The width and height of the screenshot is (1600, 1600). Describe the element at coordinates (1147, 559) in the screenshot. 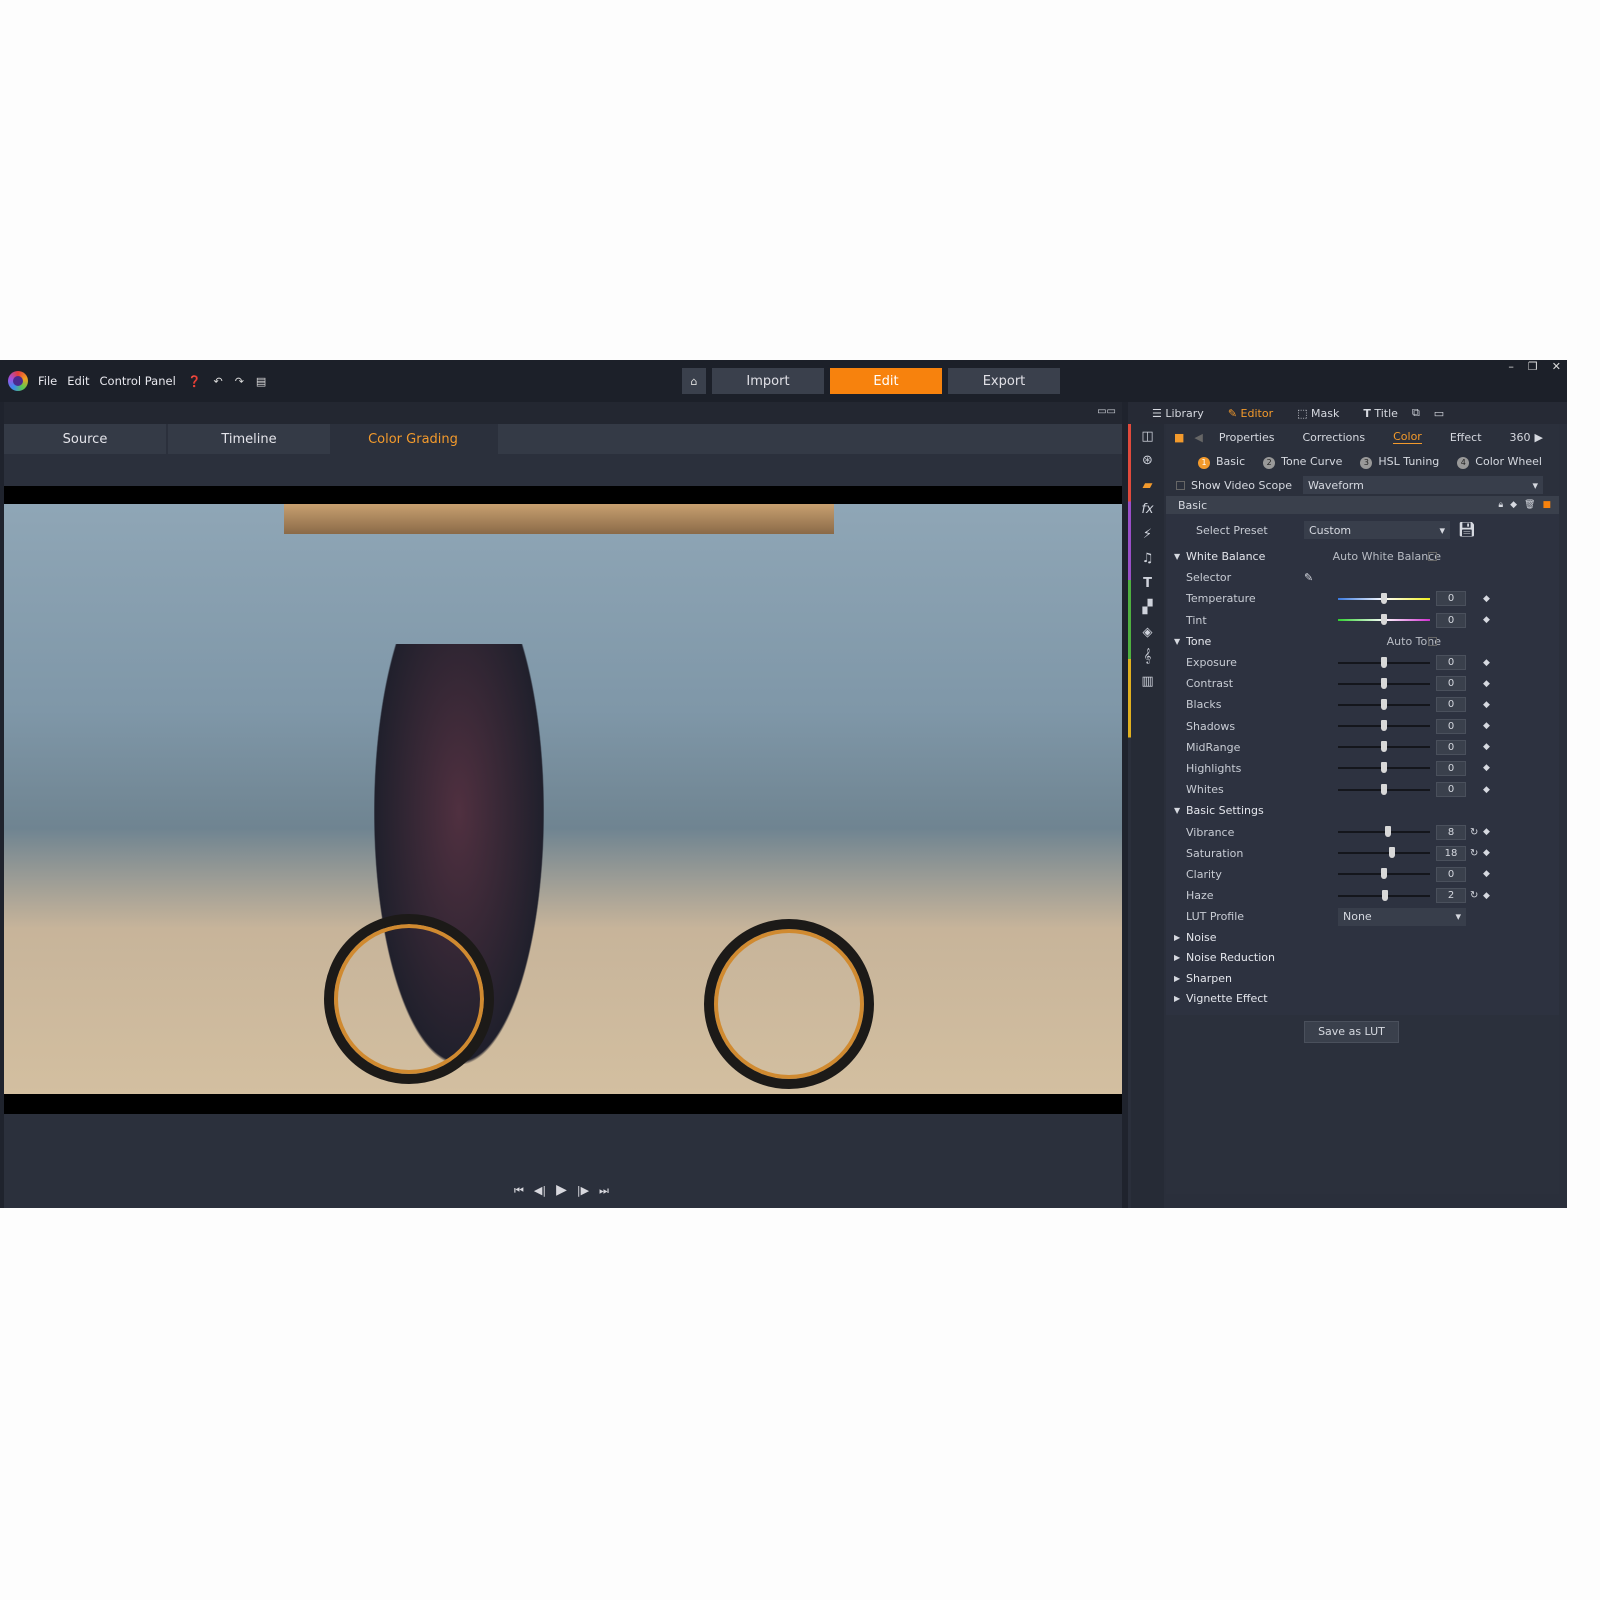

I see `music-icon: ♫` at that location.